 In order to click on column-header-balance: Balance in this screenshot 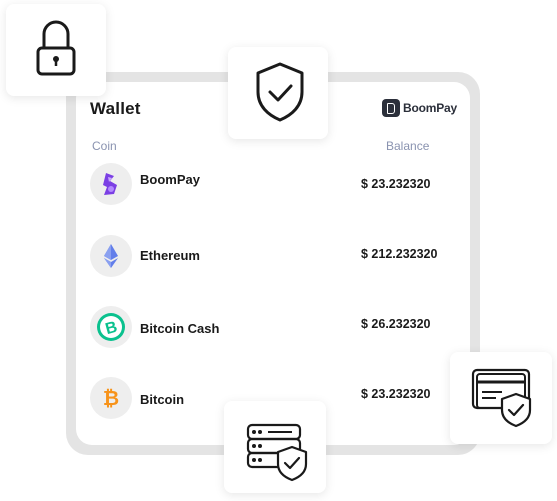, I will do `click(408, 146)`.